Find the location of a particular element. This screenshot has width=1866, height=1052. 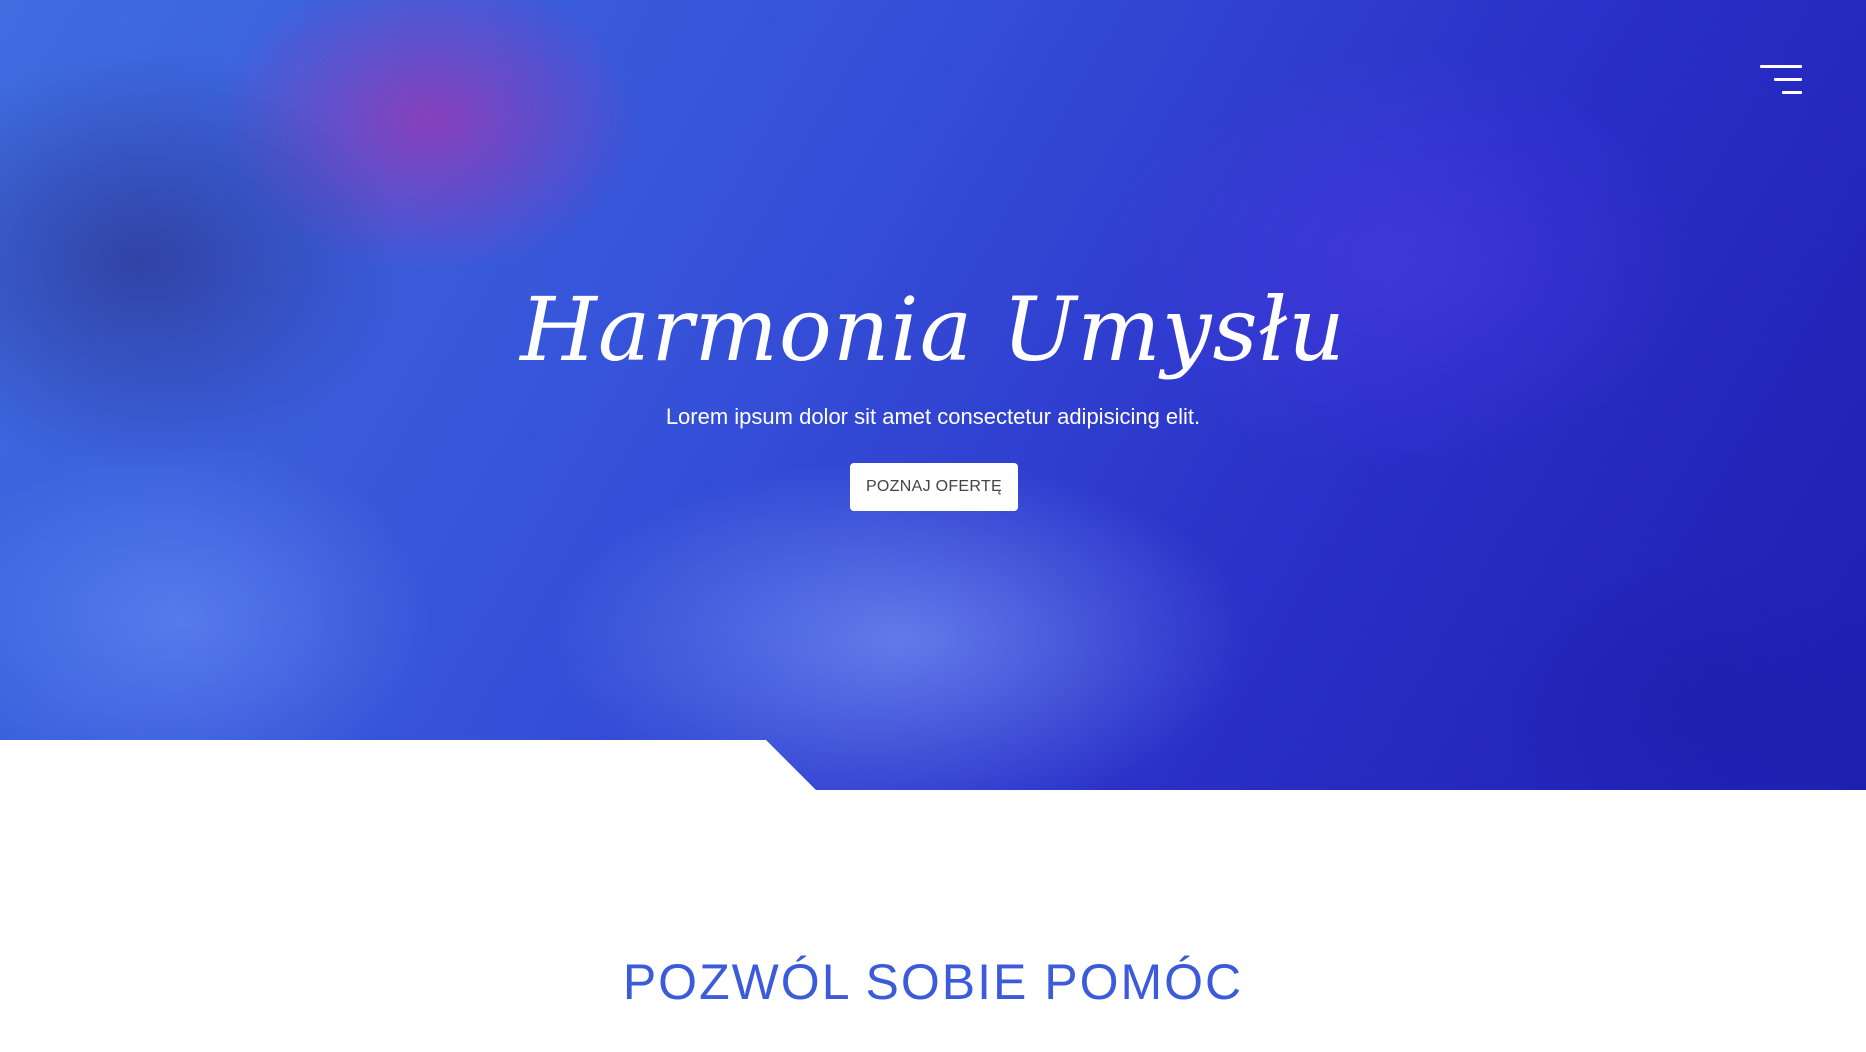

hamburger-menu-icon is located at coordinates (1783, 80).